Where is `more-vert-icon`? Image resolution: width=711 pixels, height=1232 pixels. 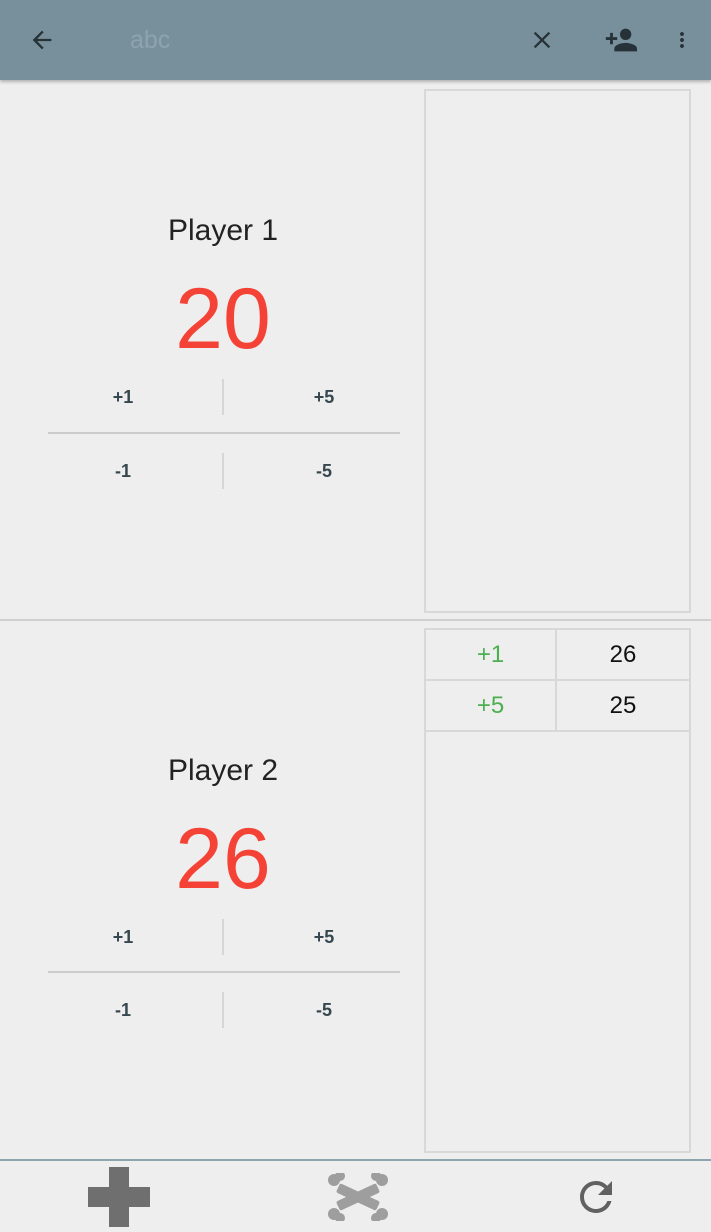 more-vert-icon is located at coordinates (682, 40).